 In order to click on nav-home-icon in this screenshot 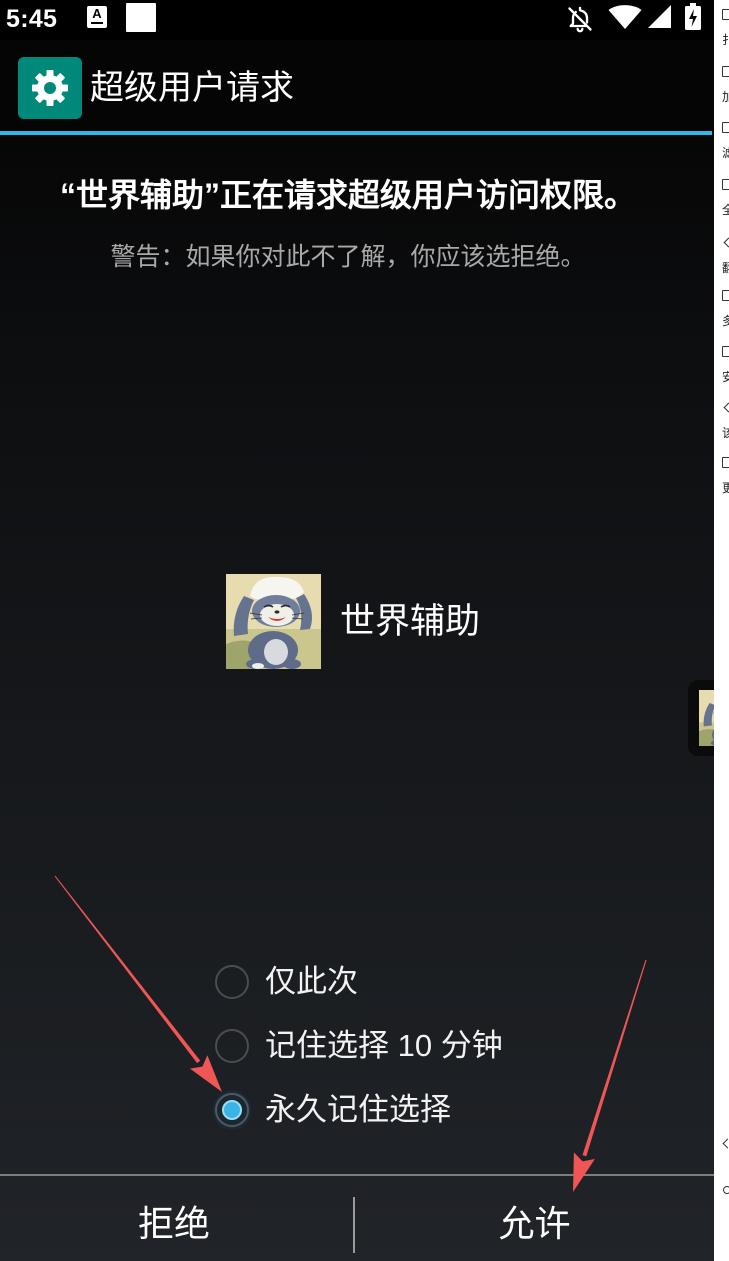, I will do `click(726, 1190)`.